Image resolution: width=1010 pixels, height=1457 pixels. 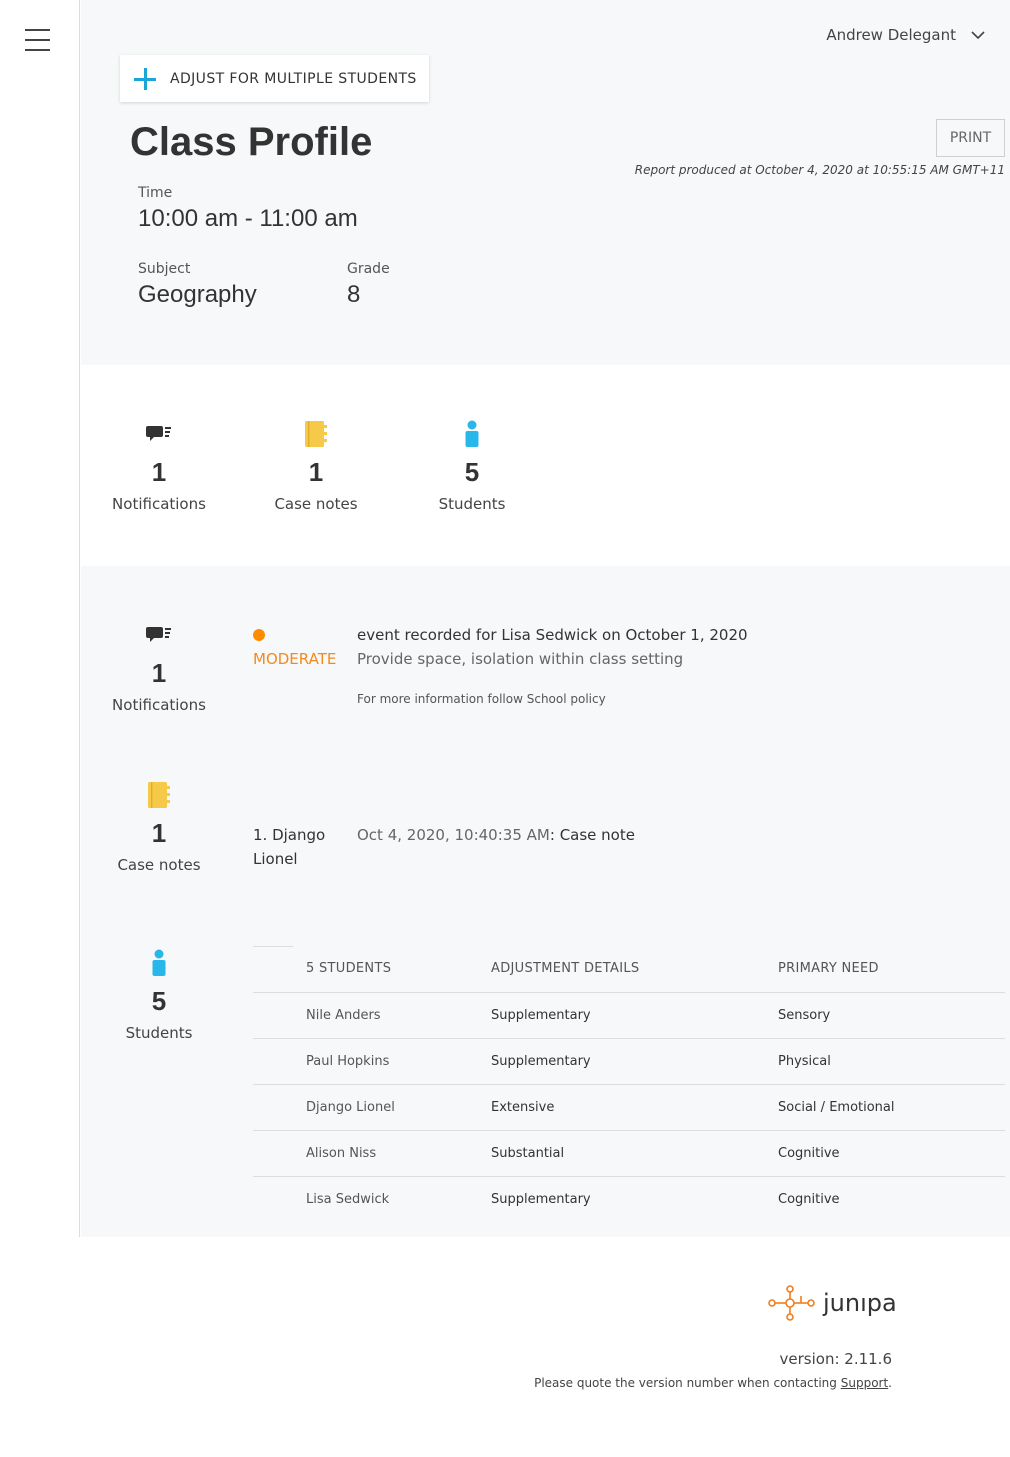 I want to click on summary-case-notes: 1 Case notes, so click(x=316, y=466).